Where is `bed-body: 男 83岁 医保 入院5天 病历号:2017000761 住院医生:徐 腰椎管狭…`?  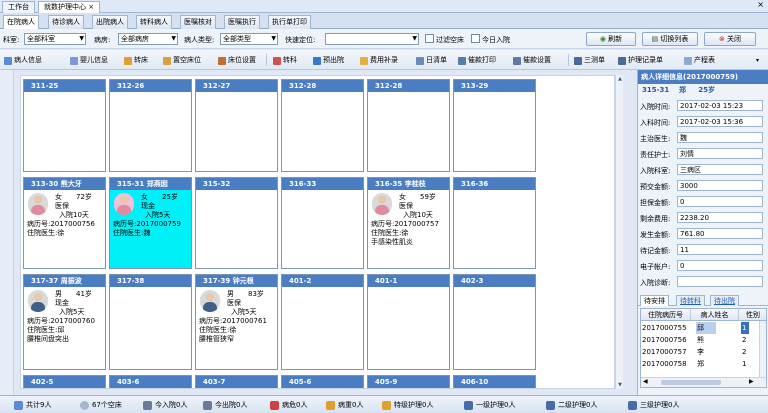 bed-body: 男 83岁 医保 入院5天 病历号:2017000761 住院医生:徐 腰椎管狭… is located at coordinates (236, 328).